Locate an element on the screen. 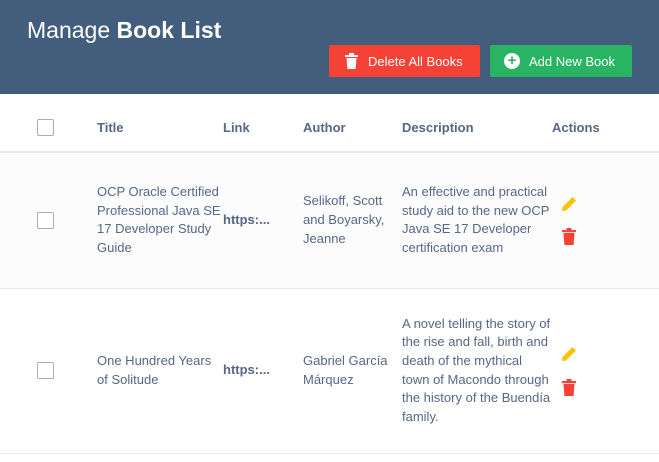  table-header-row: Title Link Author Description Actions is located at coordinates (329, 128).